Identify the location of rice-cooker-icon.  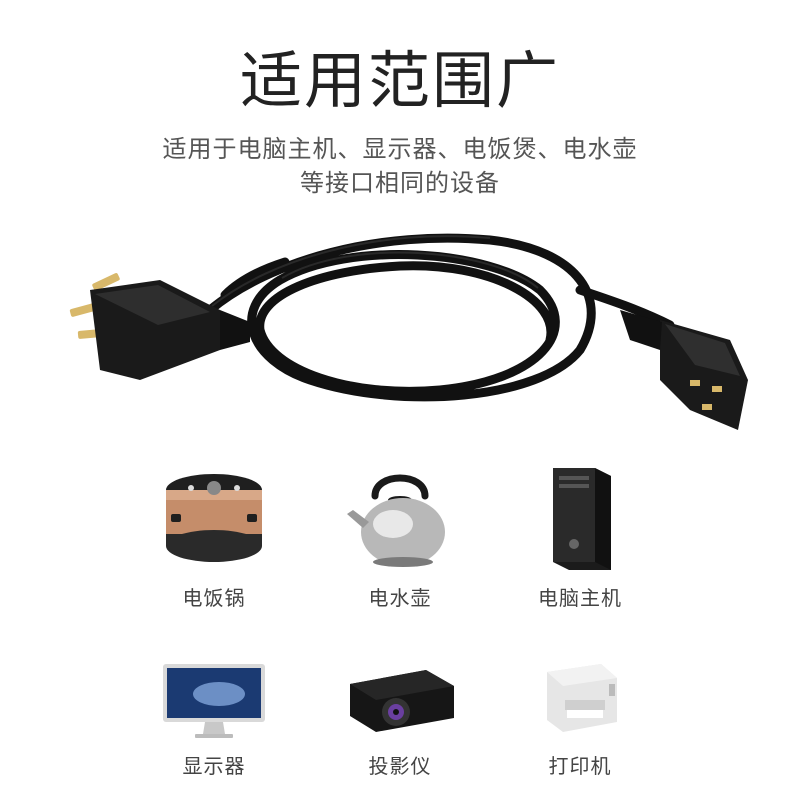
(214, 518).